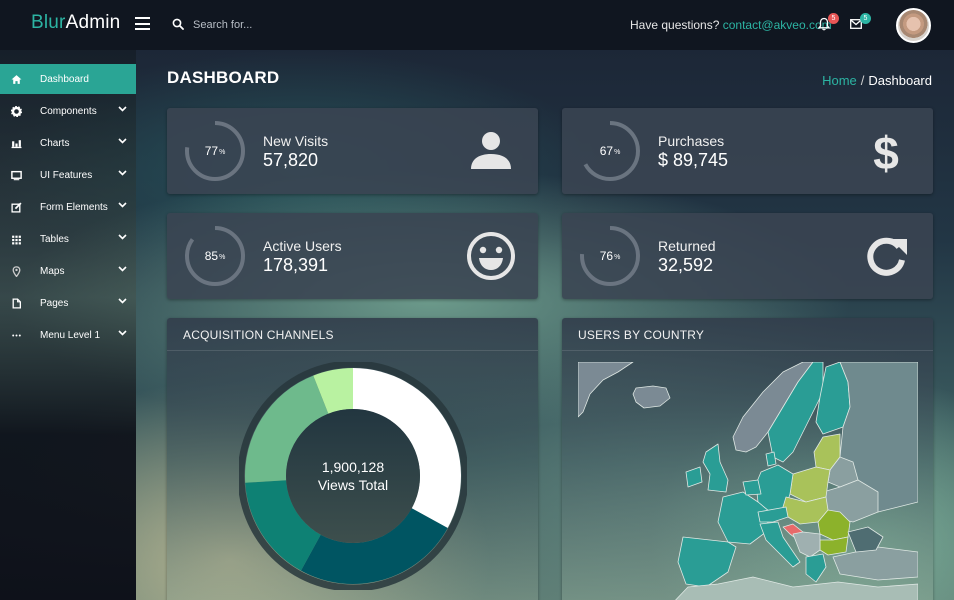 This screenshot has height=600, width=954. I want to click on sidebar-item-label: Components, so click(68, 111).